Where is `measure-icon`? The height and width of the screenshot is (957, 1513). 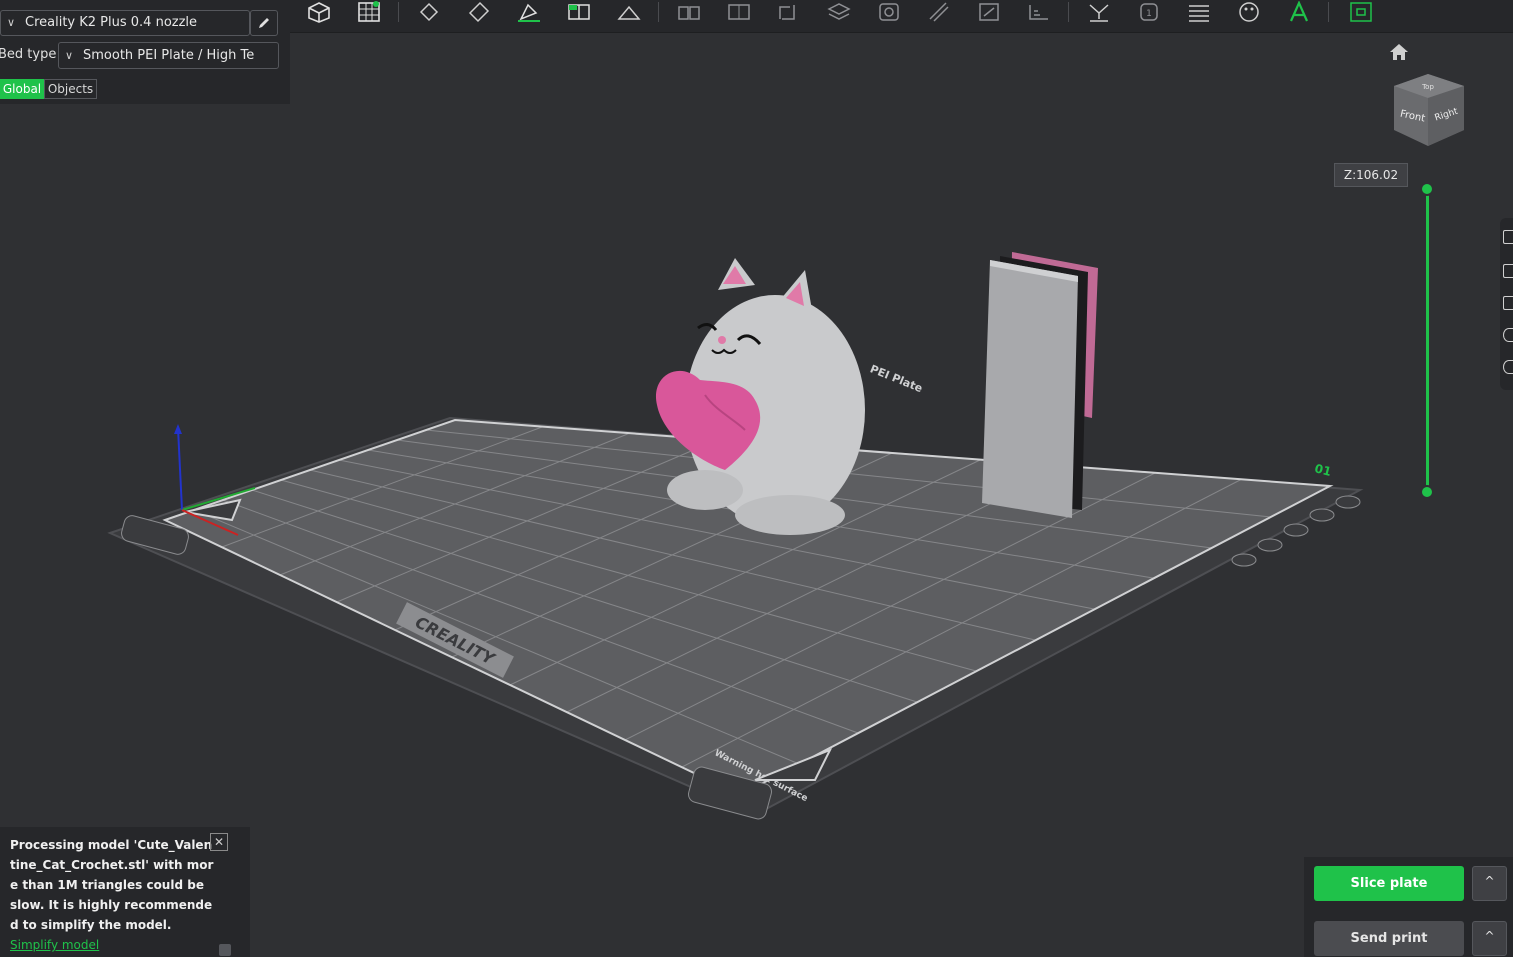 measure-icon is located at coordinates (789, 12).